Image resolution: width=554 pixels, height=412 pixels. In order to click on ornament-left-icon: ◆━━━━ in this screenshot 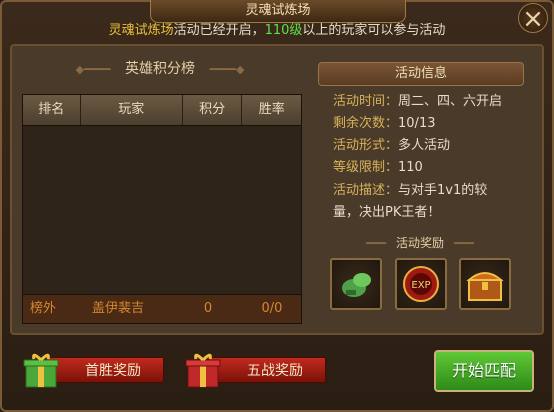, I will do `click(93, 69)`.